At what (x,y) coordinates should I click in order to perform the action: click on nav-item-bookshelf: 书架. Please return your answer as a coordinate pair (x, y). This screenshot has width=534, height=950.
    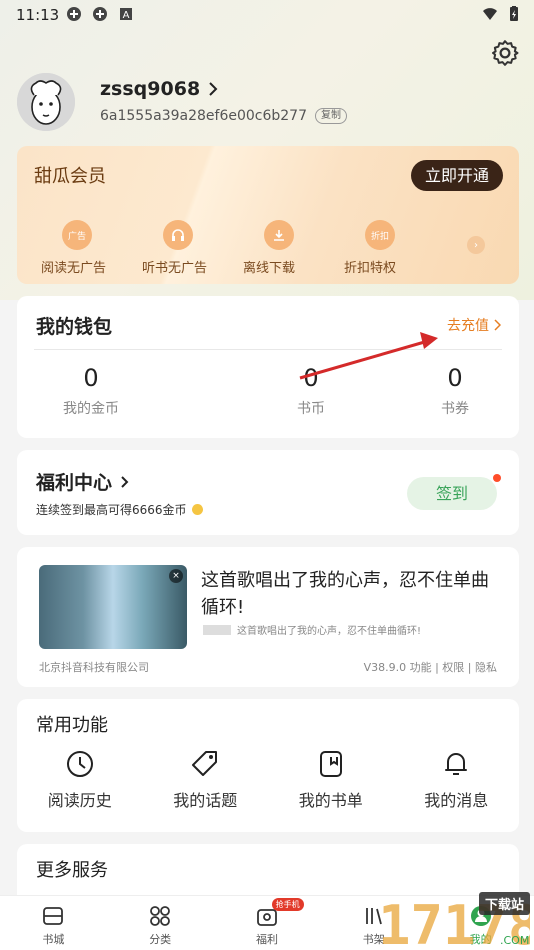
    Looking at the image, I should click on (373, 923).